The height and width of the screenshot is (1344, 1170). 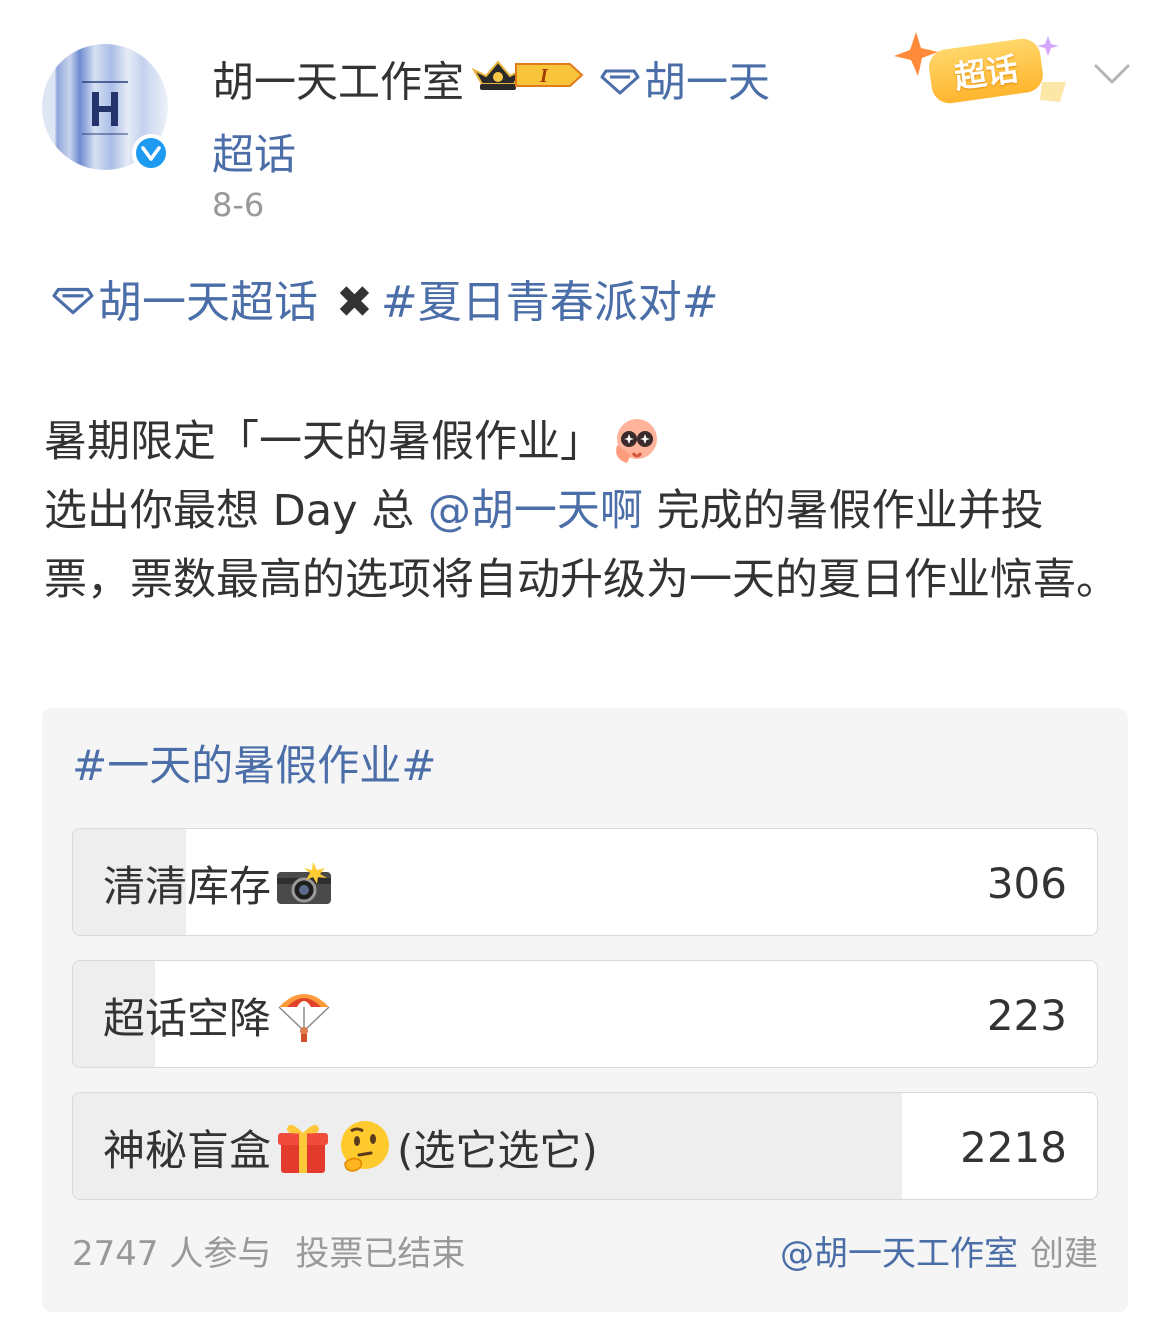 I want to click on post-line-2-prefix: 选出你最想 Day 总, so click(x=236, y=511).